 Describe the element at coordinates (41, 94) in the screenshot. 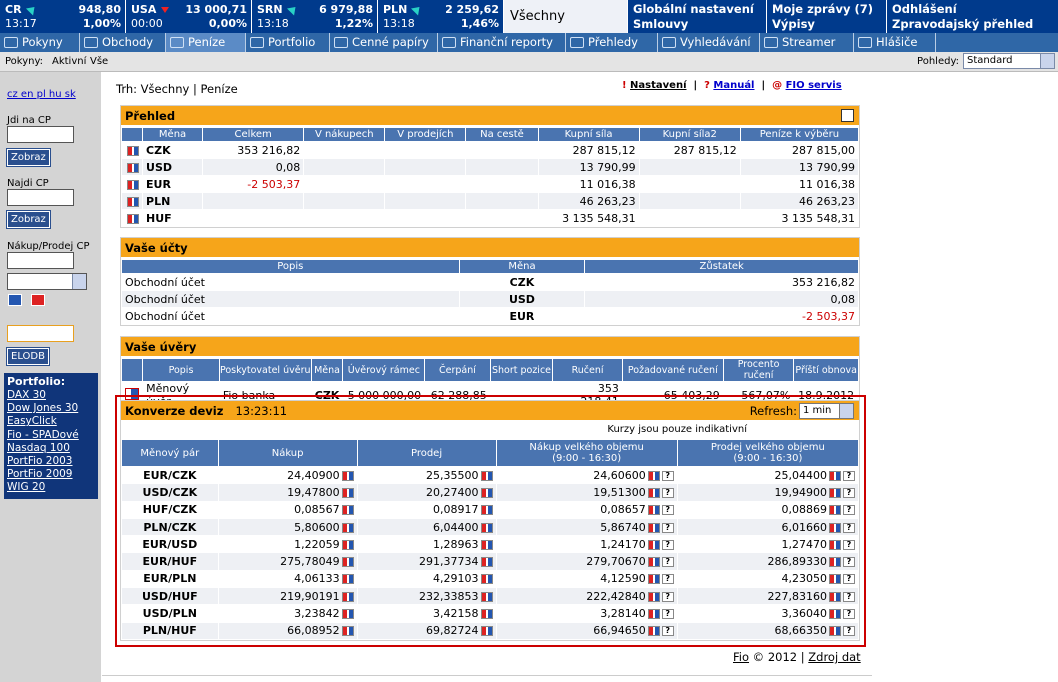

I see `language-links: cz en pl hu sk` at that location.